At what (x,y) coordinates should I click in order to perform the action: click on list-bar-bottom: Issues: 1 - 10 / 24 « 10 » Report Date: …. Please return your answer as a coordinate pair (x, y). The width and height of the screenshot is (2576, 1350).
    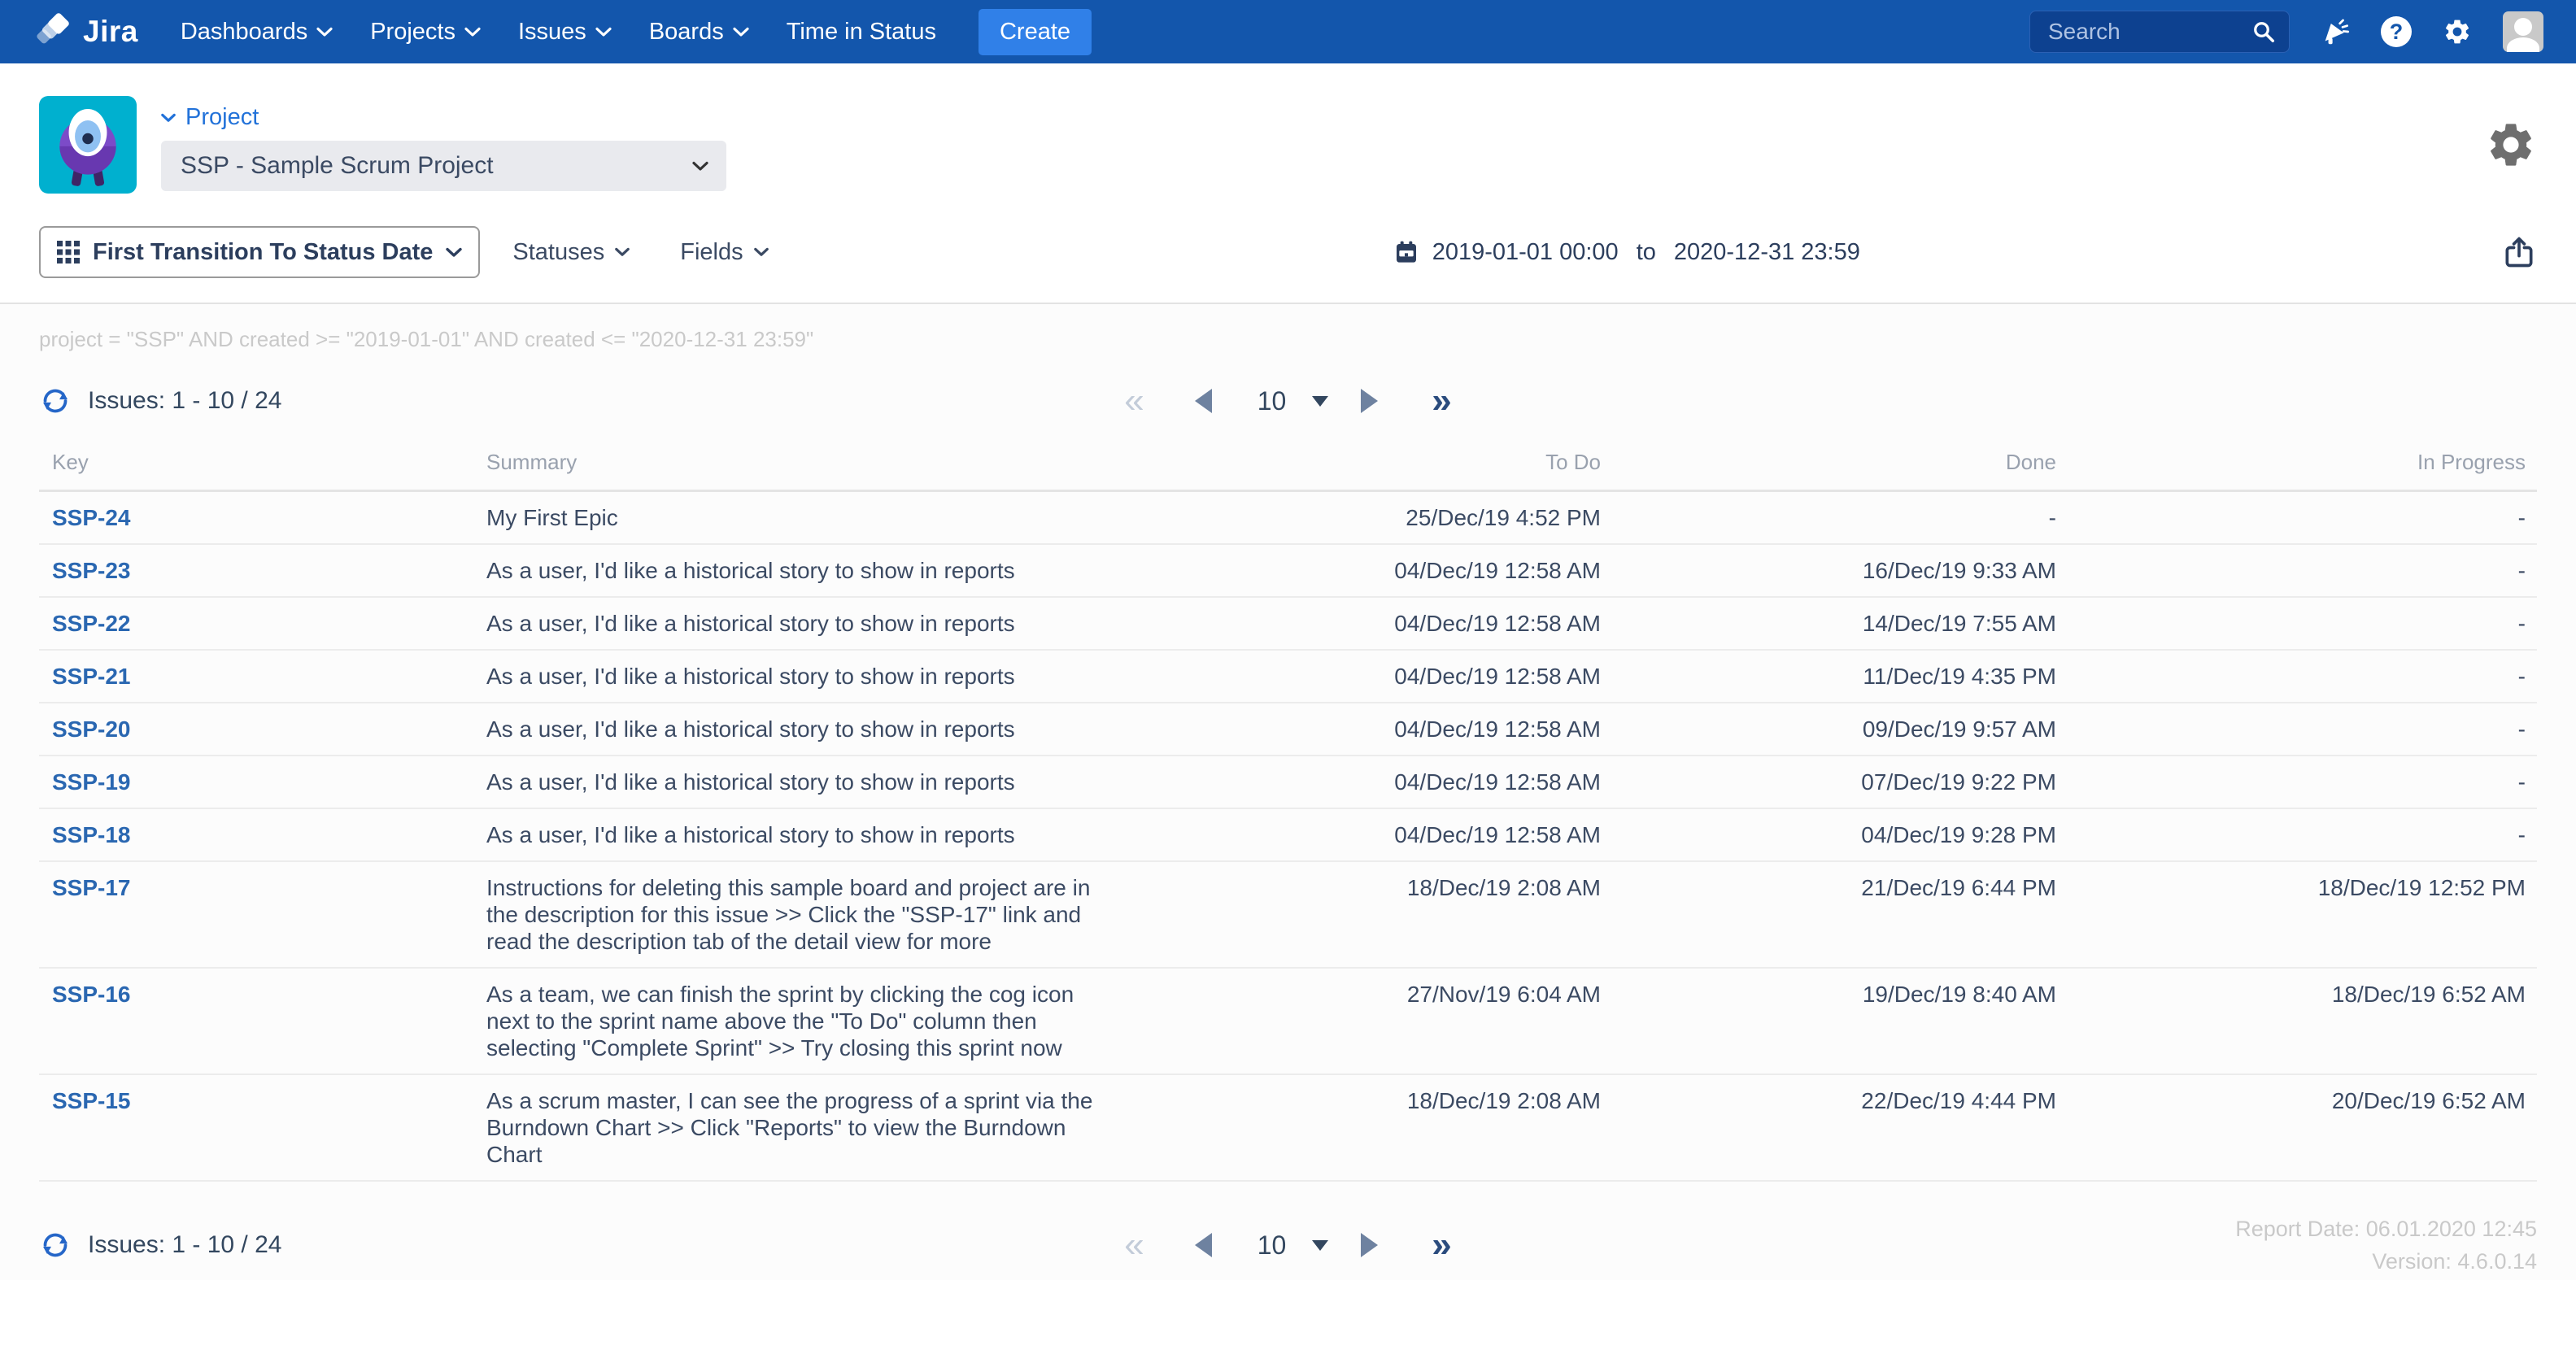
    Looking at the image, I should click on (1288, 1245).